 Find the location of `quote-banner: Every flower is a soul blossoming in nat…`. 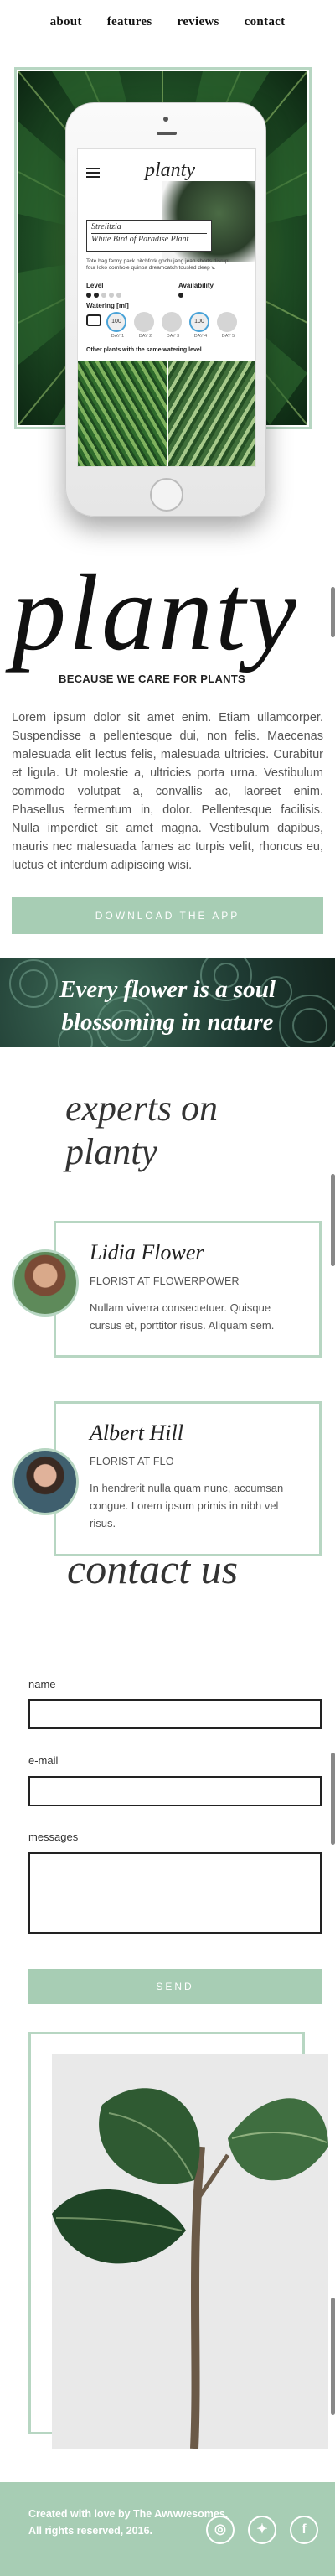

quote-banner: Every flower is a soul blossoming in nat… is located at coordinates (167, 1002).